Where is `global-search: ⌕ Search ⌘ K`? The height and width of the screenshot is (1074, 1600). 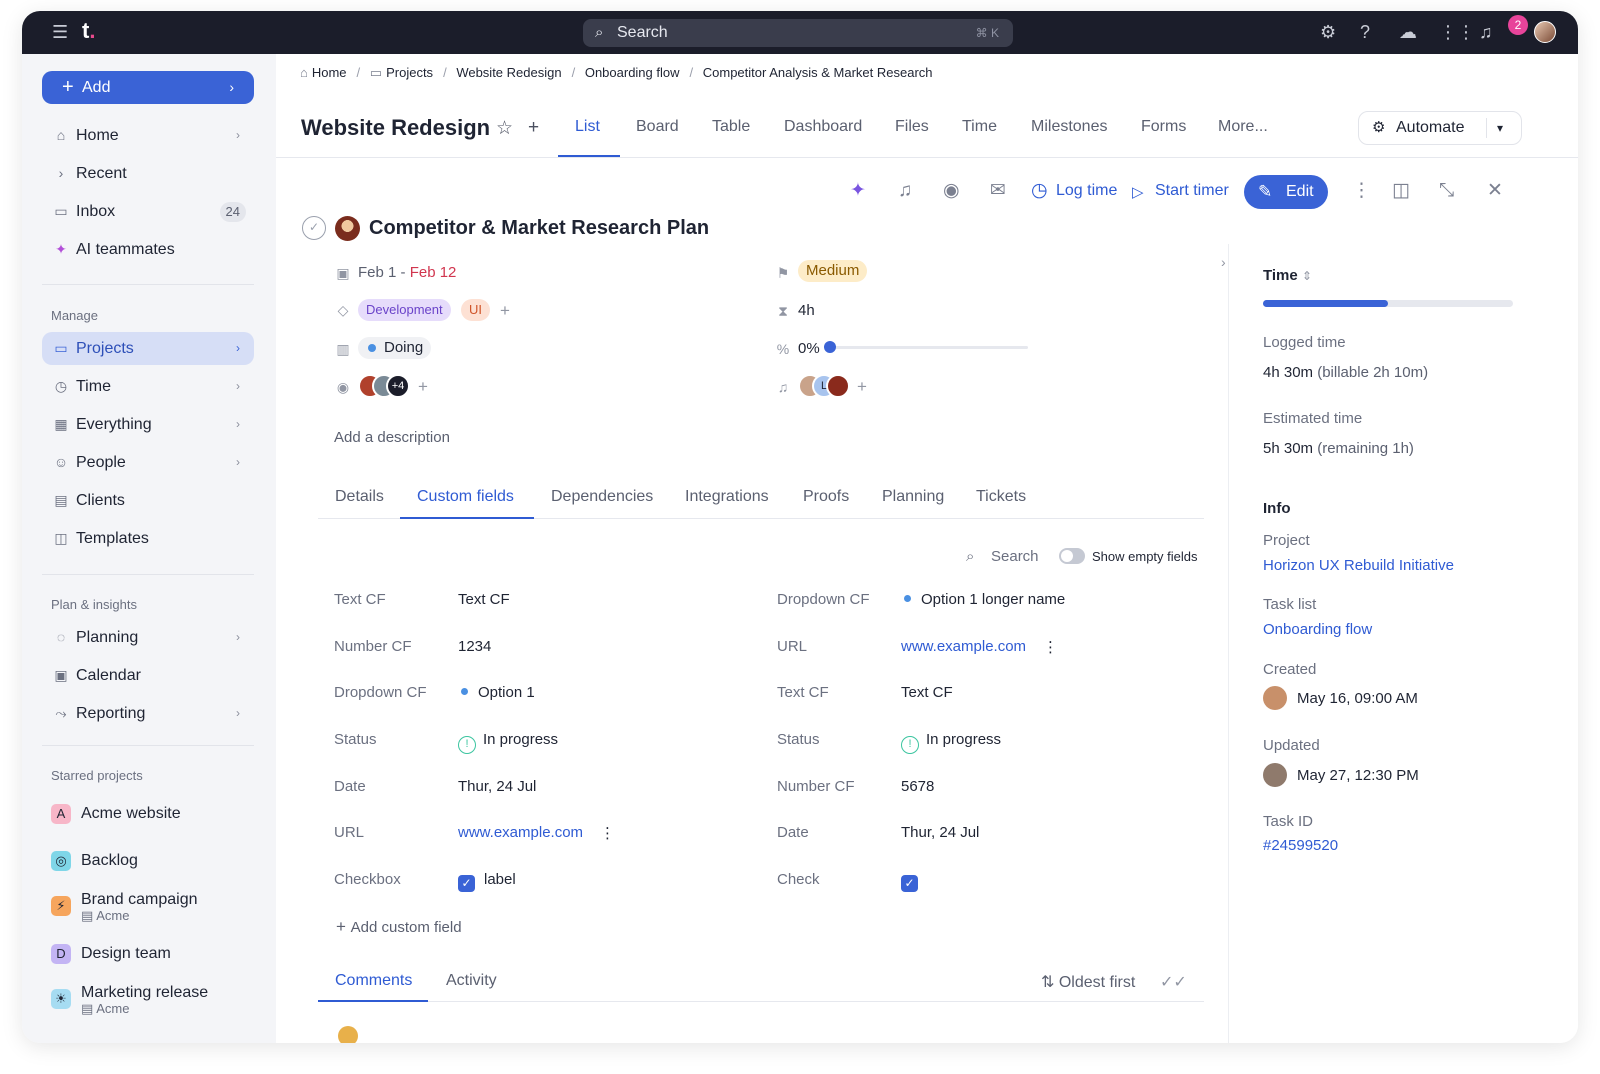 global-search: ⌕ Search ⌘ K is located at coordinates (798, 33).